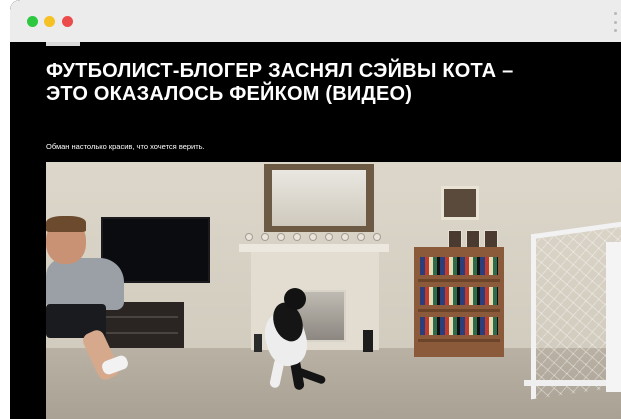 This screenshot has height=419, width=621. I want to click on window-minimize-button, so click(49, 21).